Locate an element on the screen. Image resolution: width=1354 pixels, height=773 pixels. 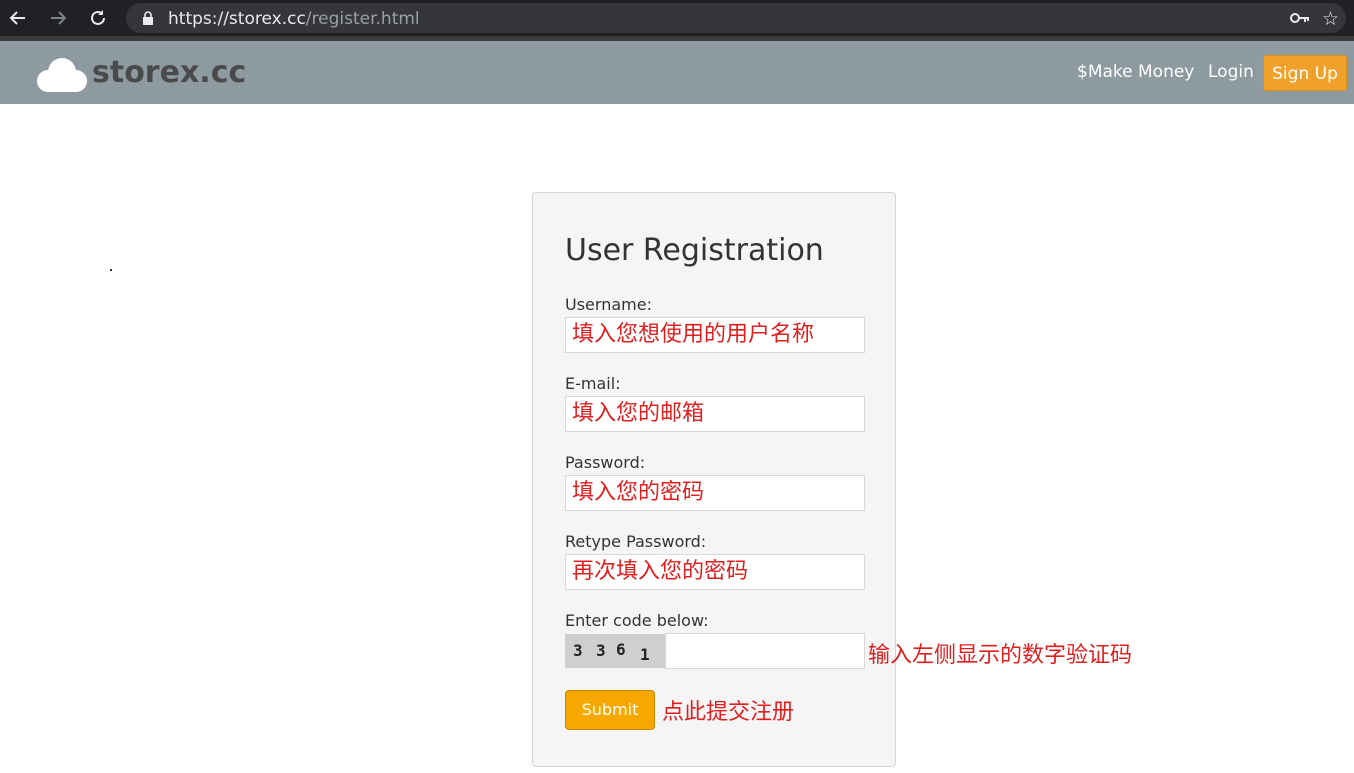
url-text: https://storex.cc/register.html is located at coordinates (294, 19).